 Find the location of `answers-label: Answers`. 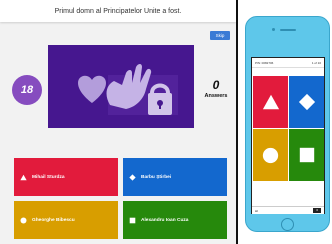

answers-label: Answers is located at coordinates (216, 96).